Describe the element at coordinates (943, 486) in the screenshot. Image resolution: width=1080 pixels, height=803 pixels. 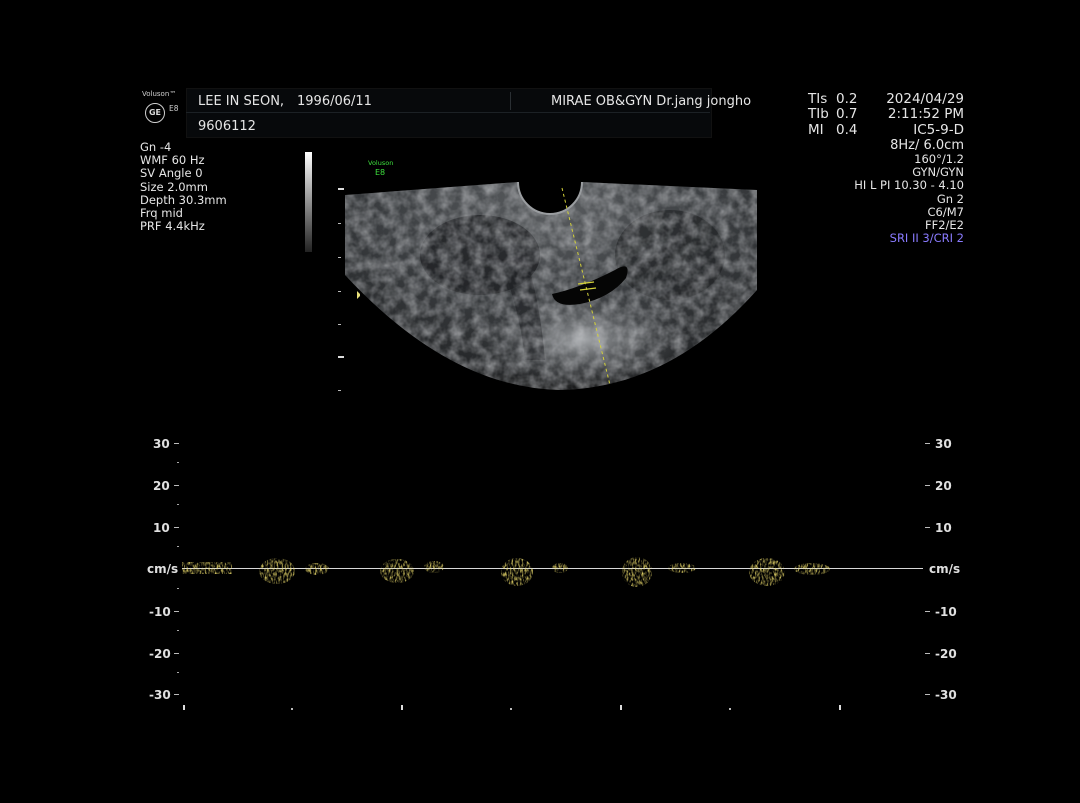
I see `right-label-20: 20` at that location.